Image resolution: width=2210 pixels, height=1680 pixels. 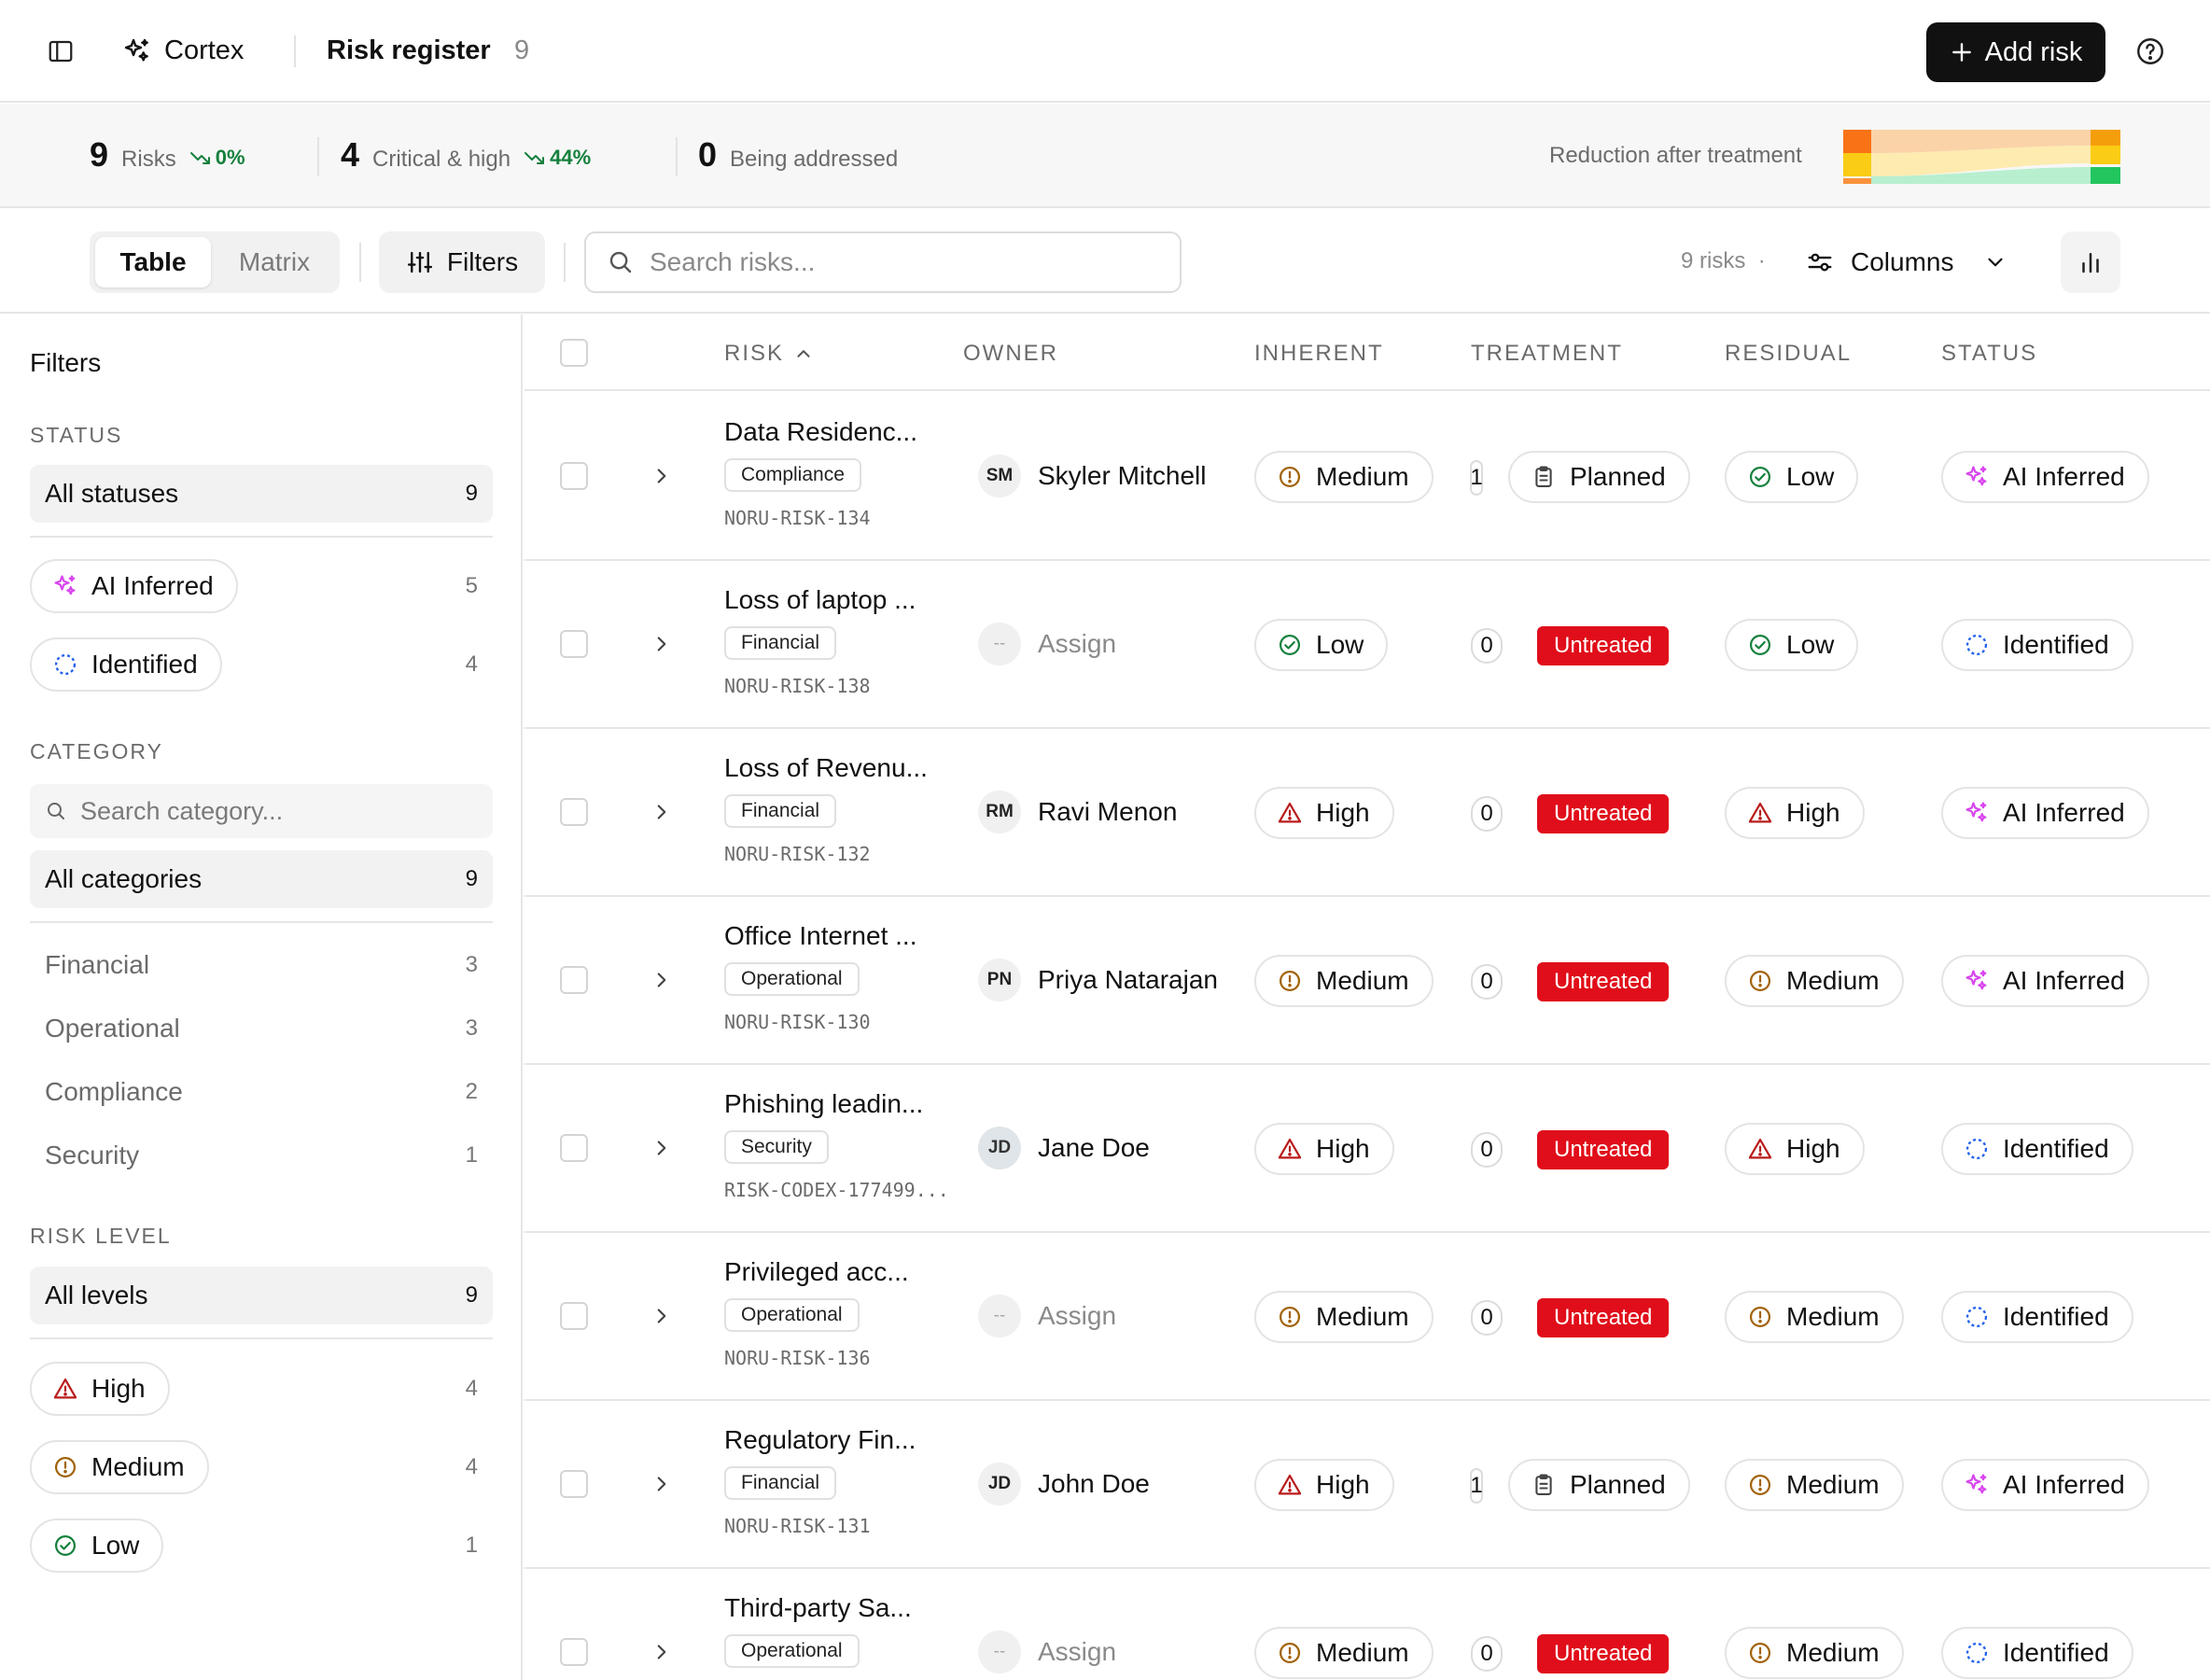 I want to click on filter-level-high: High 4, so click(x=261, y=1389).